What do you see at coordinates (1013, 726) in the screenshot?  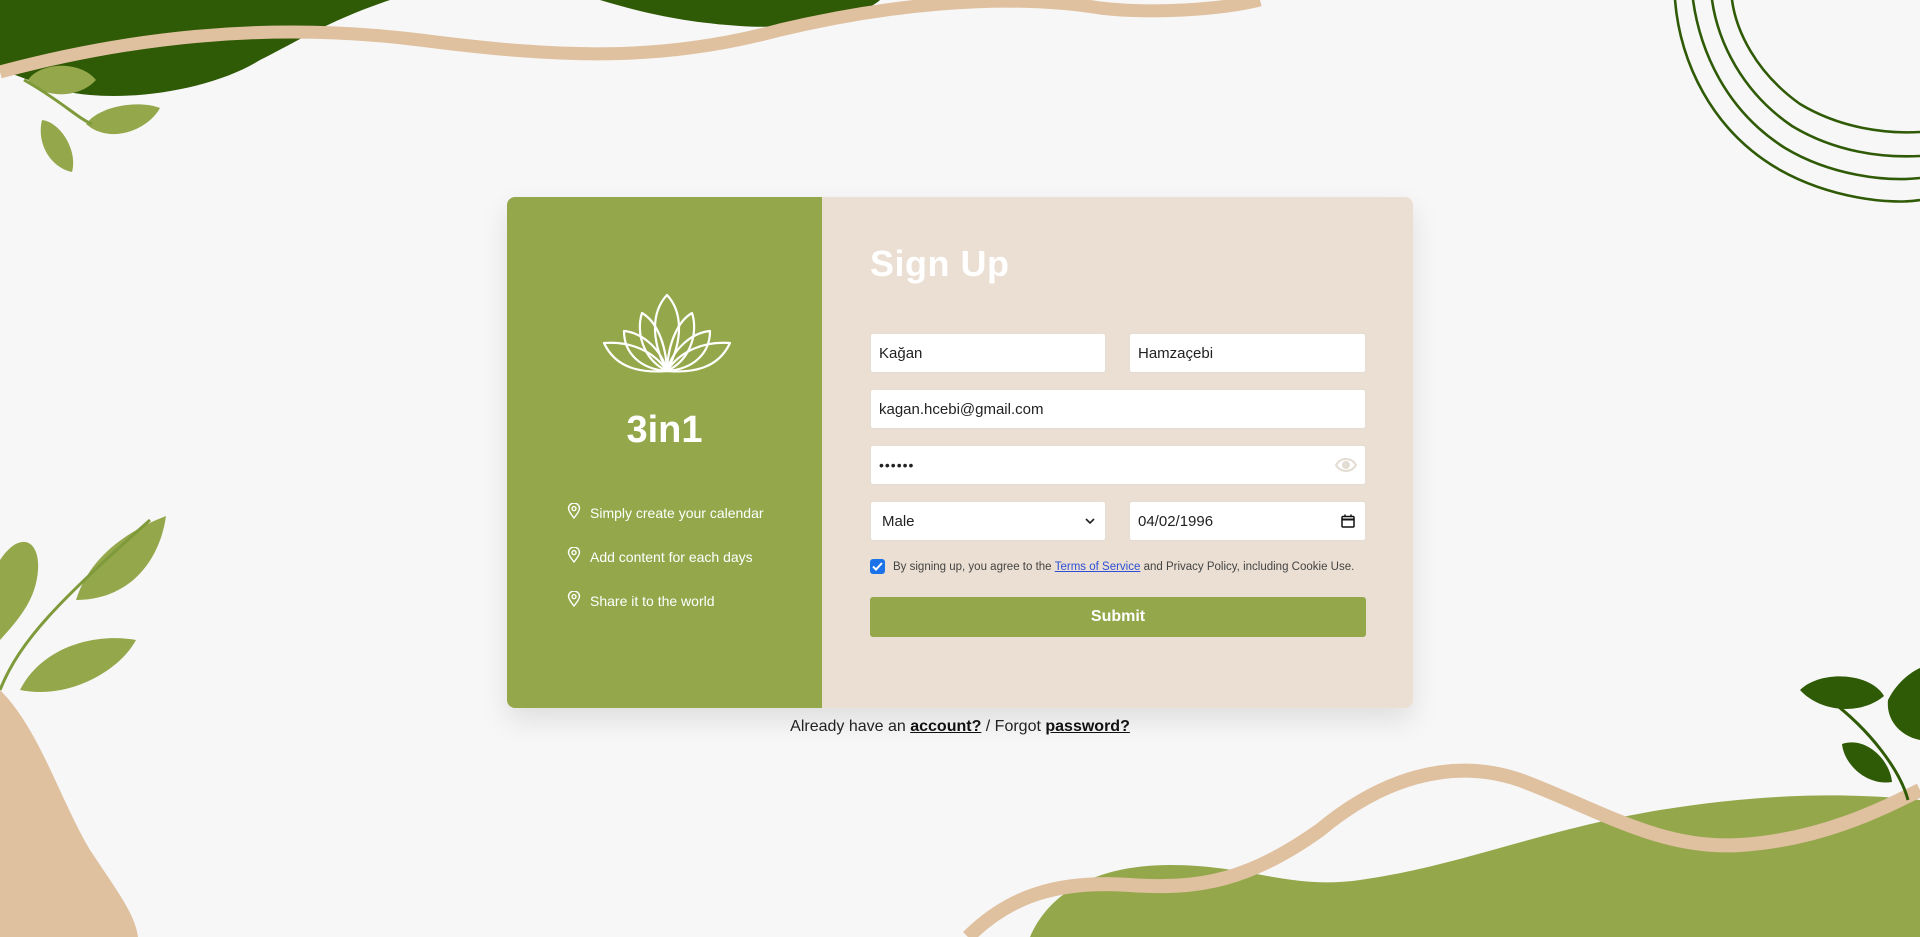 I see `footer-middle: / Forgot` at bounding box center [1013, 726].